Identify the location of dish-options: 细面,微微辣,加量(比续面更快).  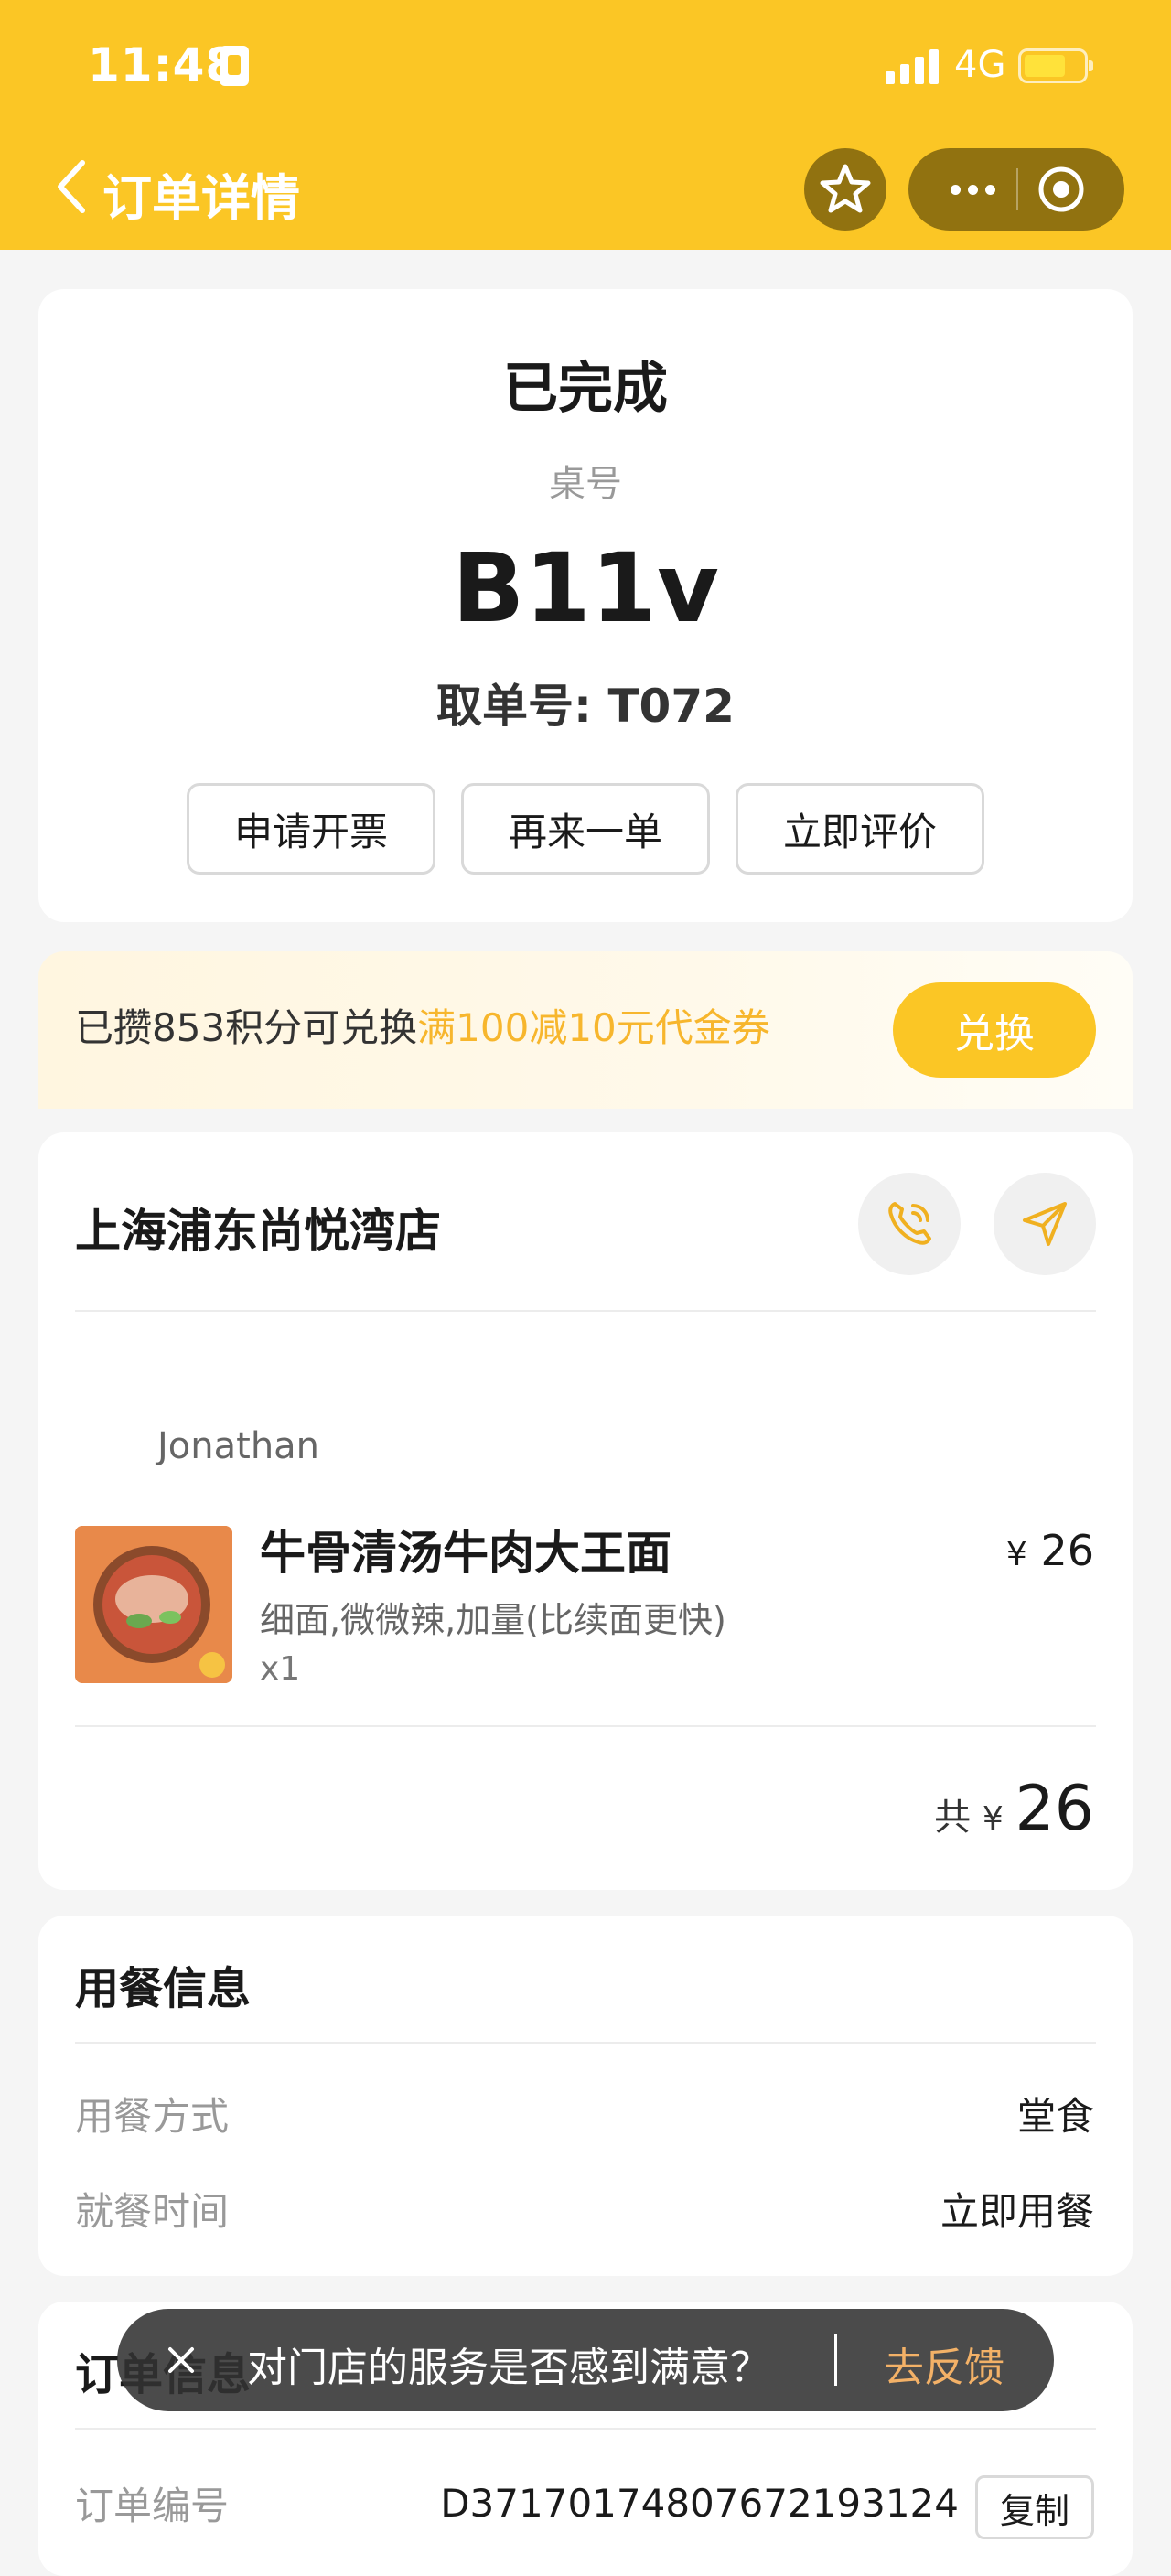
(493, 1620).